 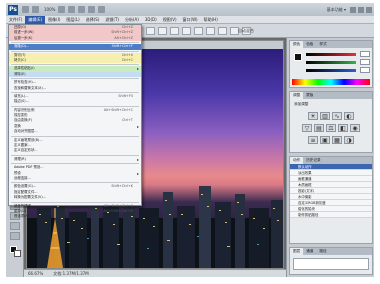 What do you see at coordinates (361, 9) in the screenshot?
I see `maximize-icon` at bounding box center [361, 9].